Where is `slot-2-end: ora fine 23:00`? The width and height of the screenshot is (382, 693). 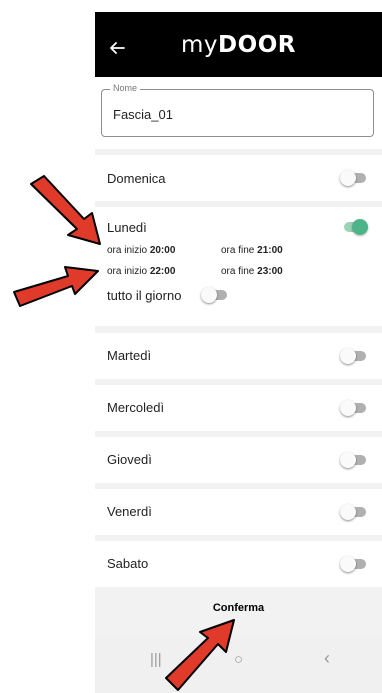
slot-2-end: ora fine 23:00 is located at coordinates (252, 271).